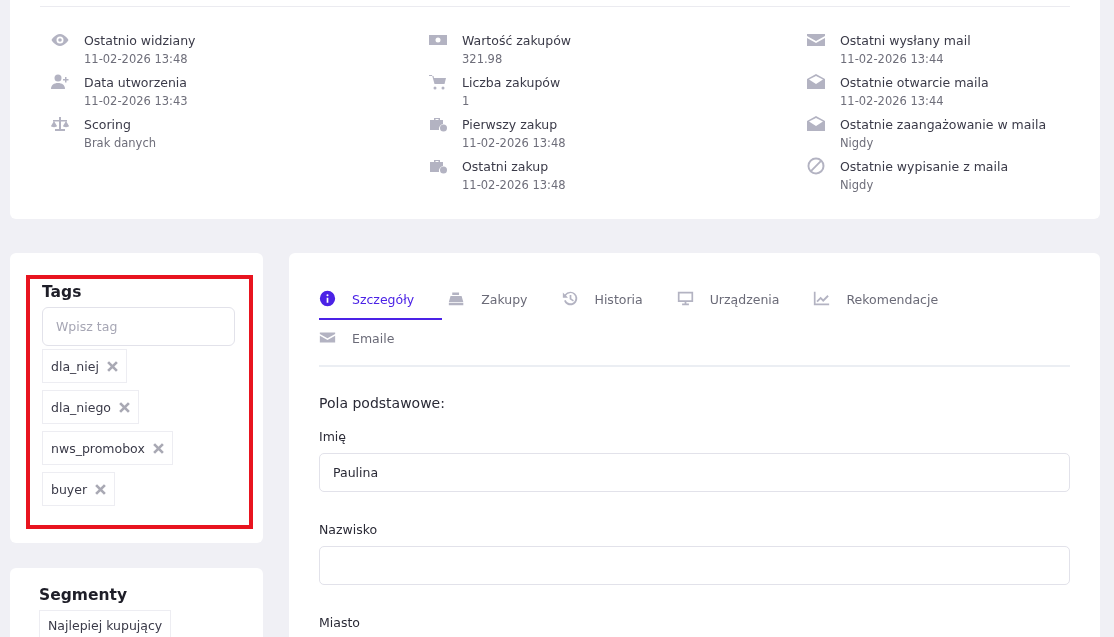  I want to click on tag-label: buyer, so click(69, 489).